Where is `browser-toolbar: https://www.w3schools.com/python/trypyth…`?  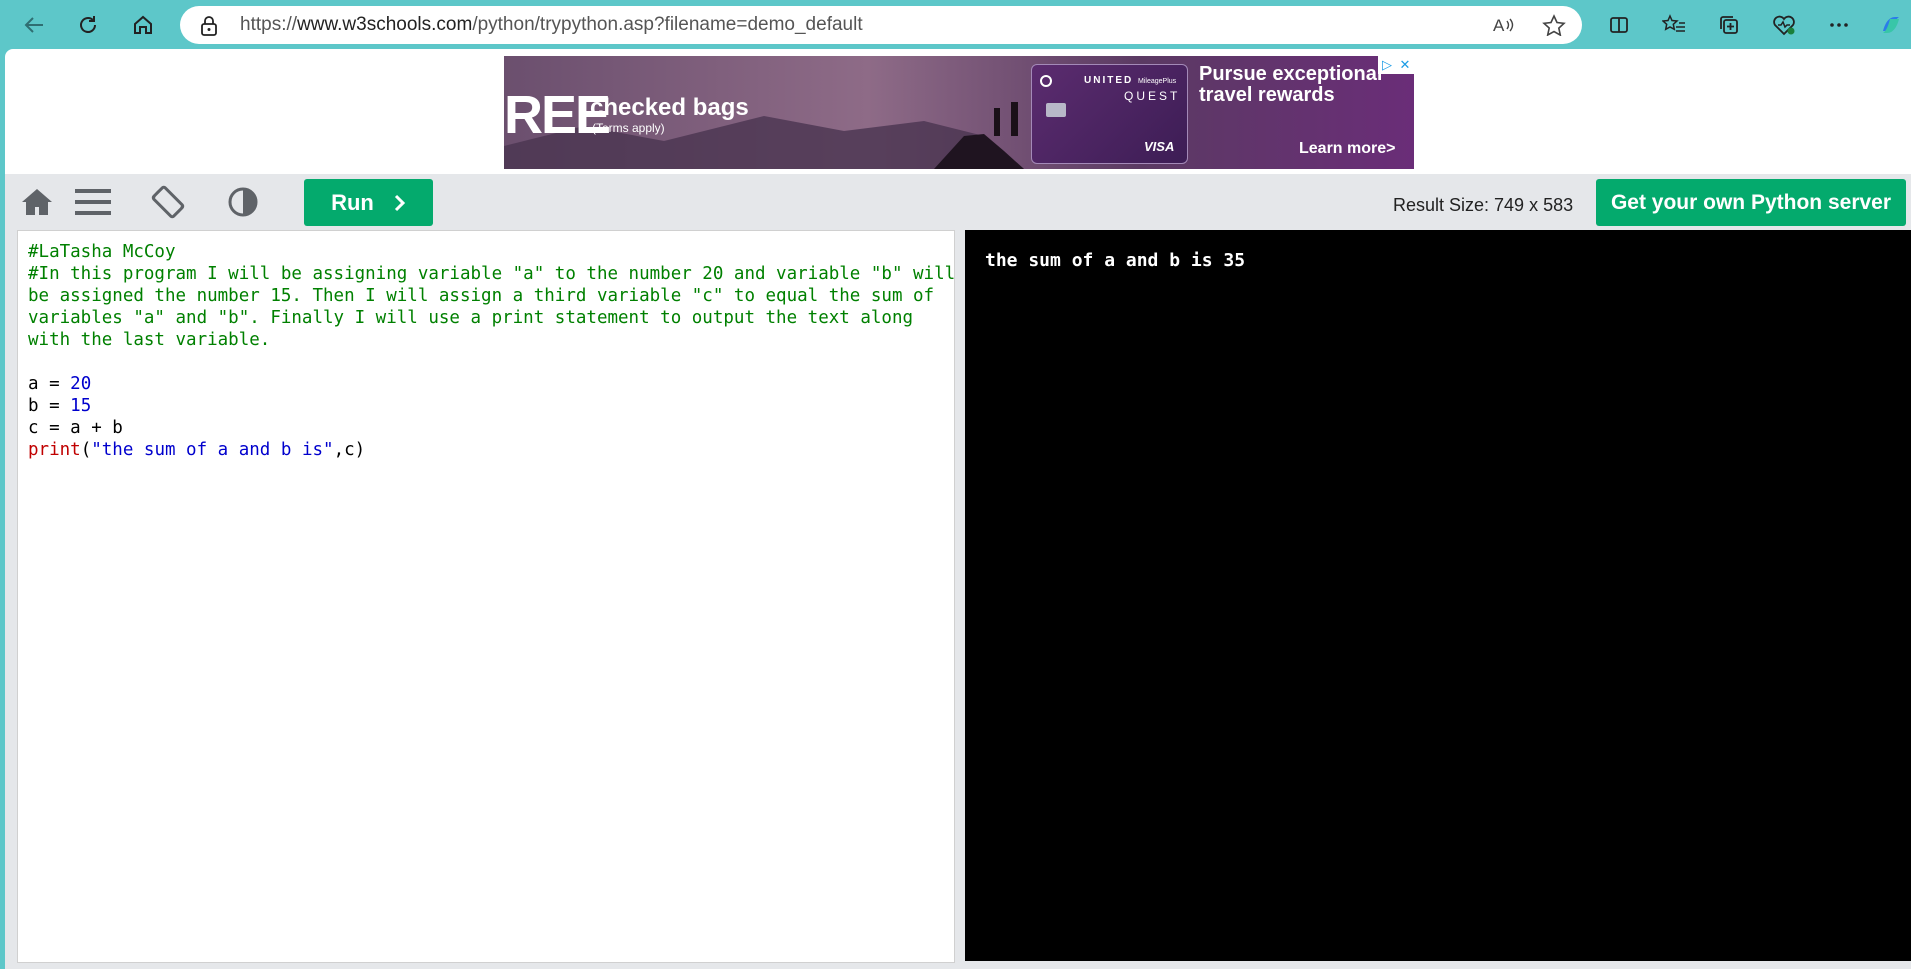
browser-toolbar: https://www.w3schools.com/python/trypyth… is located at coordinates (955, 24).